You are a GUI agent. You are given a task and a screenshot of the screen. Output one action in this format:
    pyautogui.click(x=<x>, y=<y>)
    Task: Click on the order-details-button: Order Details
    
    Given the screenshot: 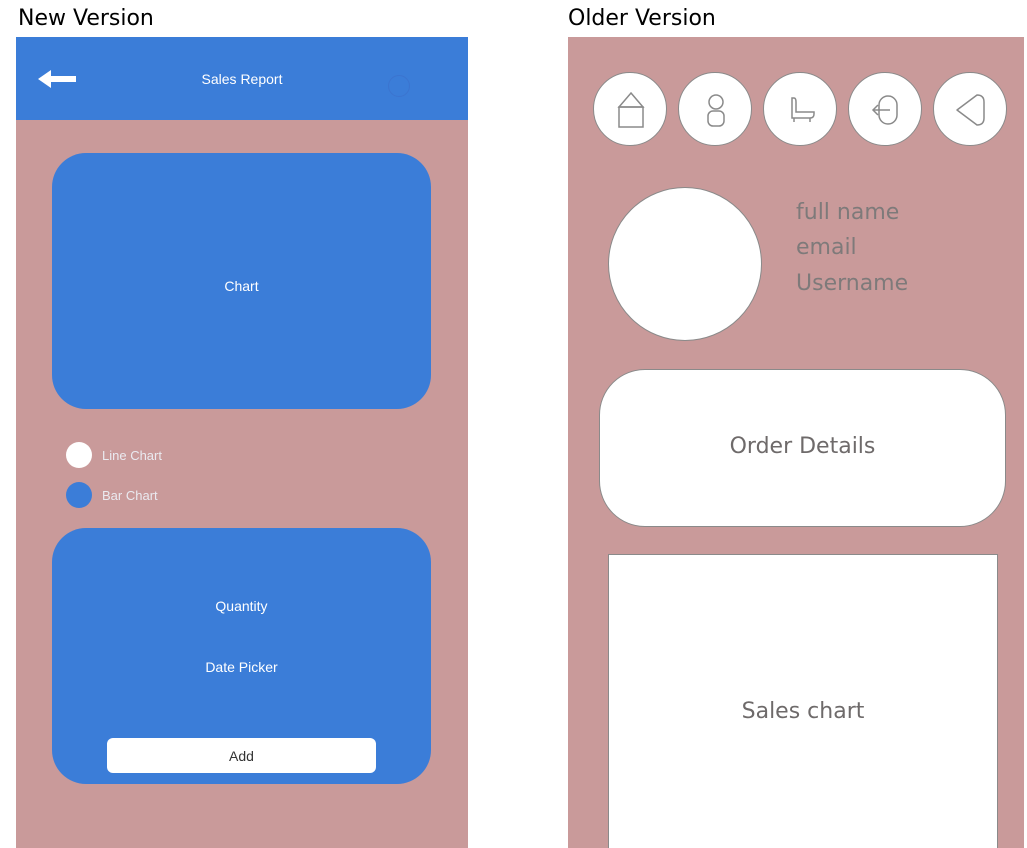 What is the action you would take?
    pyautogui.click(x=802, y=448)
    